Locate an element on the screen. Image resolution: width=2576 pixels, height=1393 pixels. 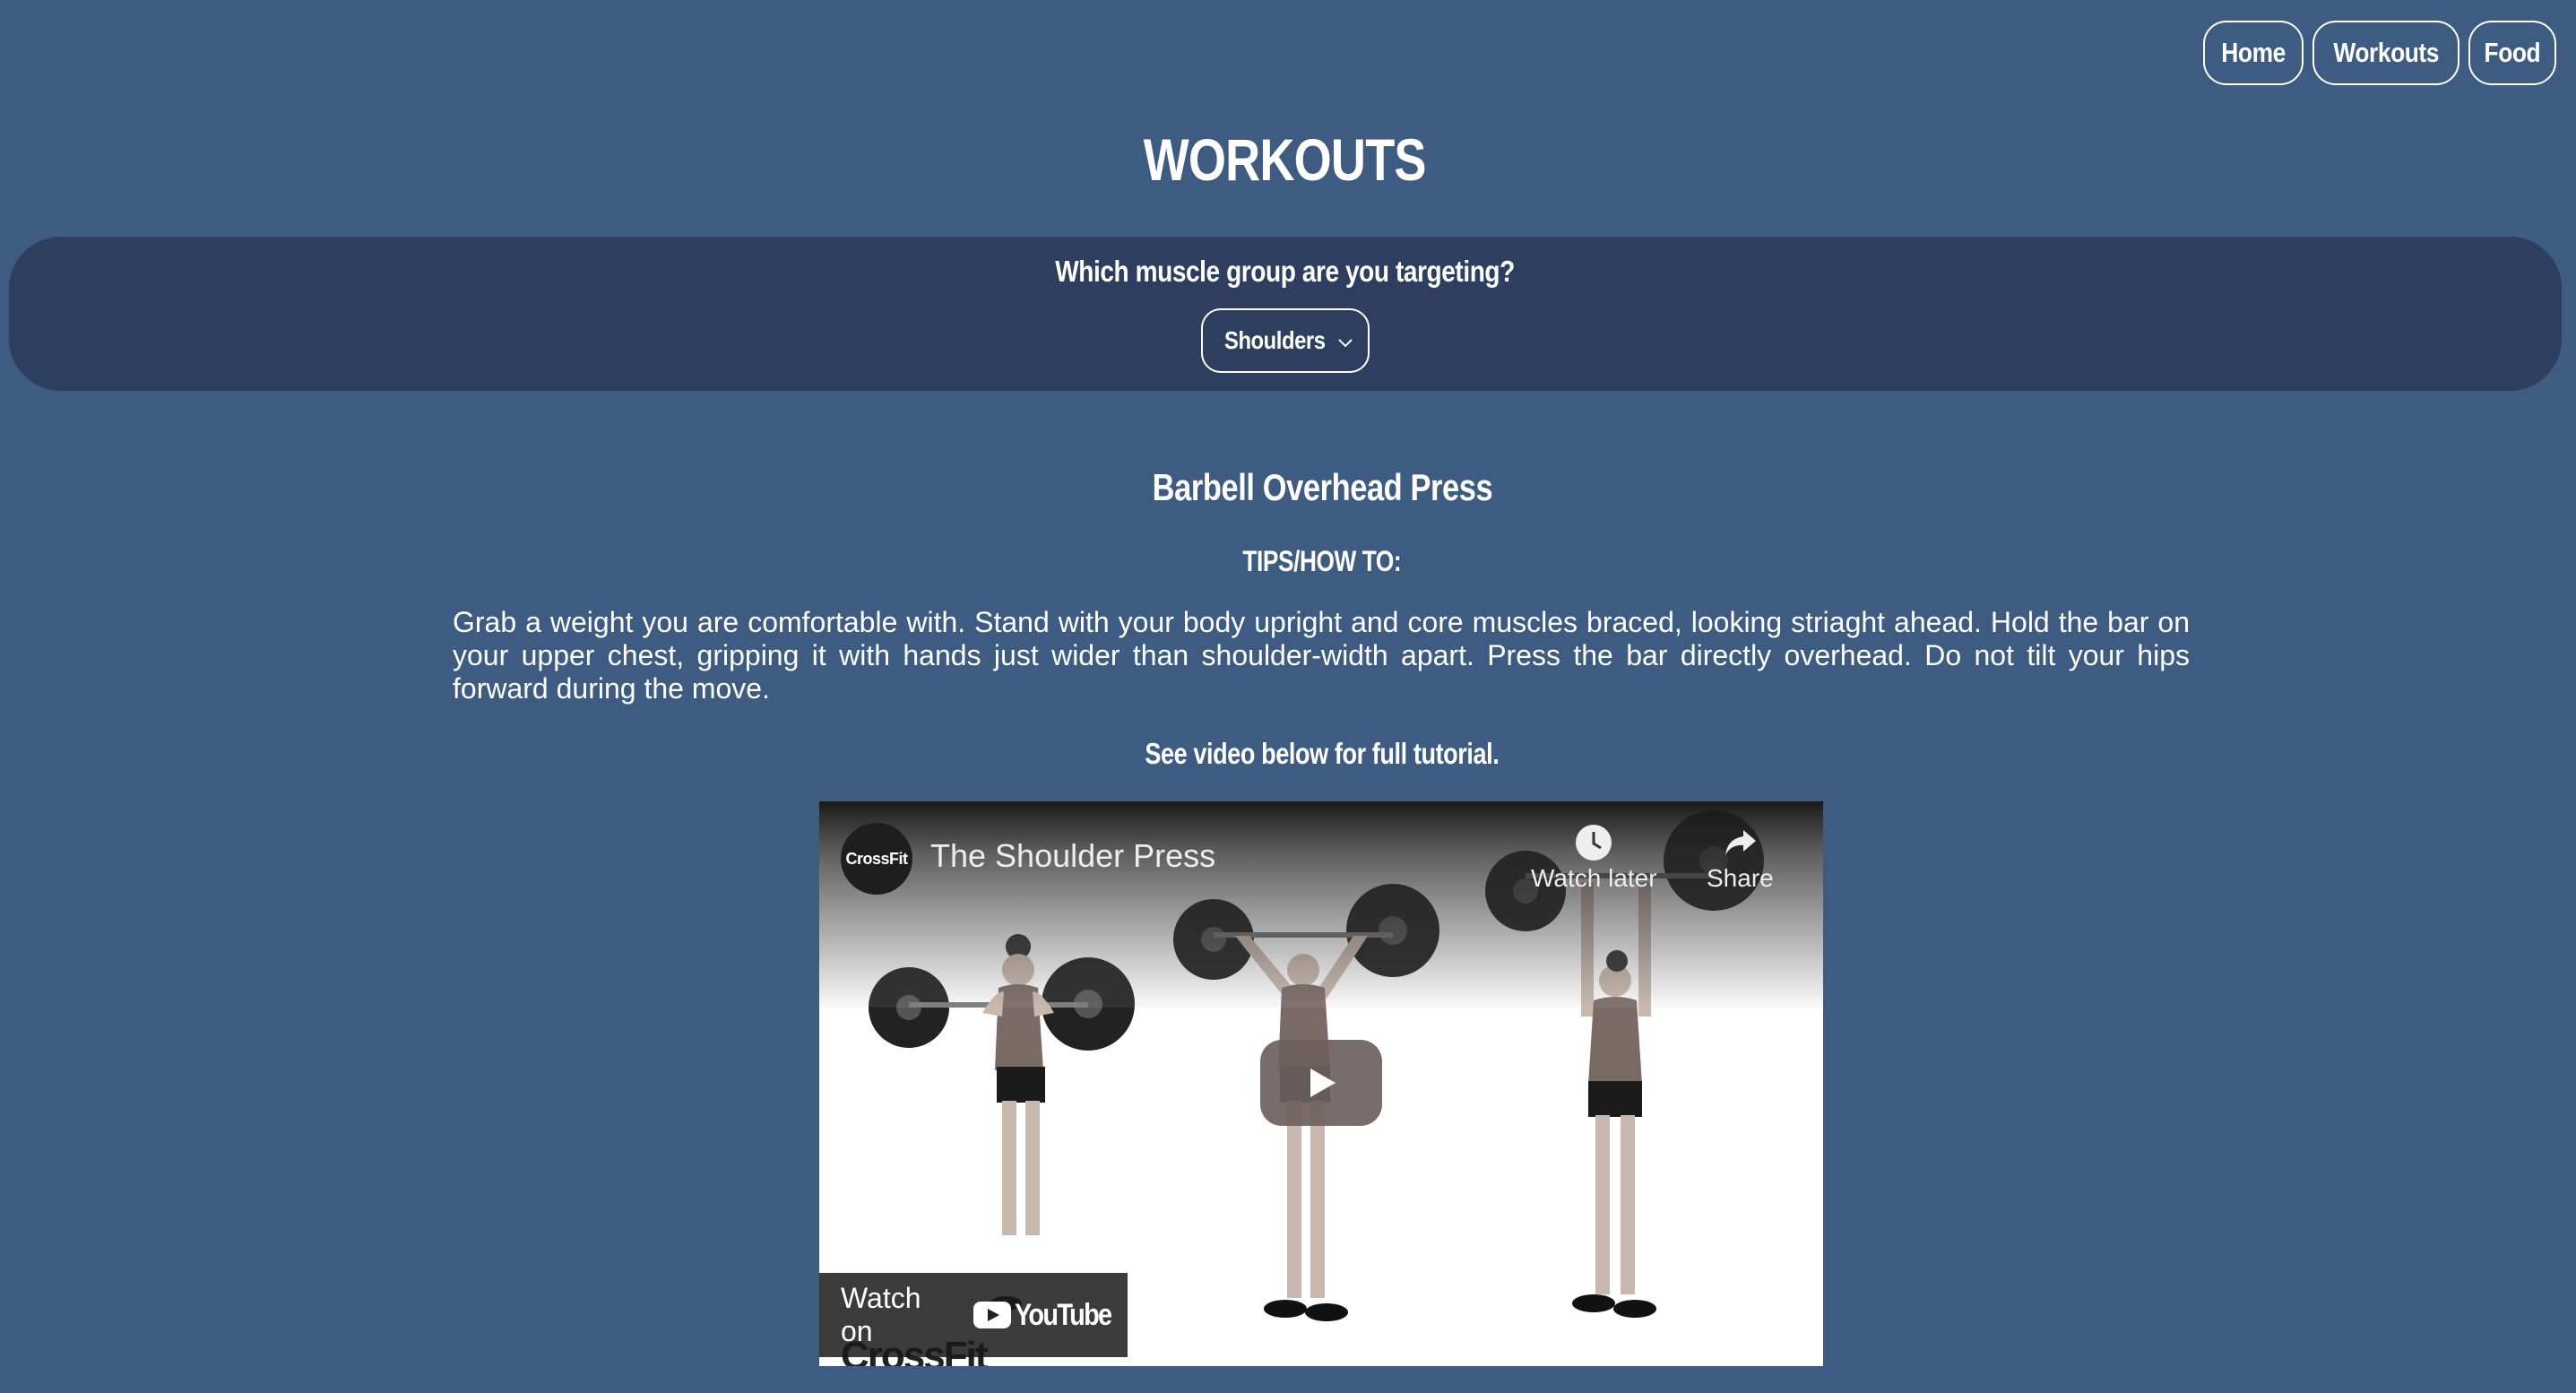
youtube-wordmark: YouTube is located at coordinates (1063, 1314).